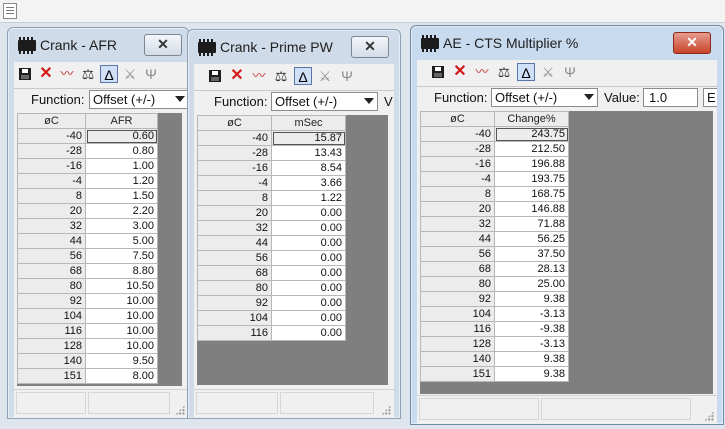 This screenshot has width=725, height=429. What do you see at coordinates (308, 138) in the screenshot?
I see `value-cell: 15.87` at bounding box center [308, 138].